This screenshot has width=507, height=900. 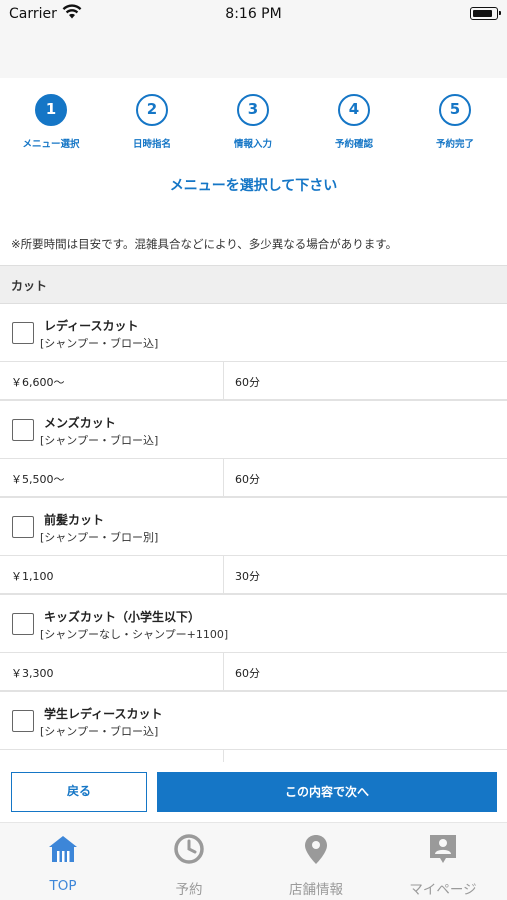 What do you see at coordinates (189, 890) in the screenshot?
I see `tab-label: 予約` at bounding box center [189, 890].